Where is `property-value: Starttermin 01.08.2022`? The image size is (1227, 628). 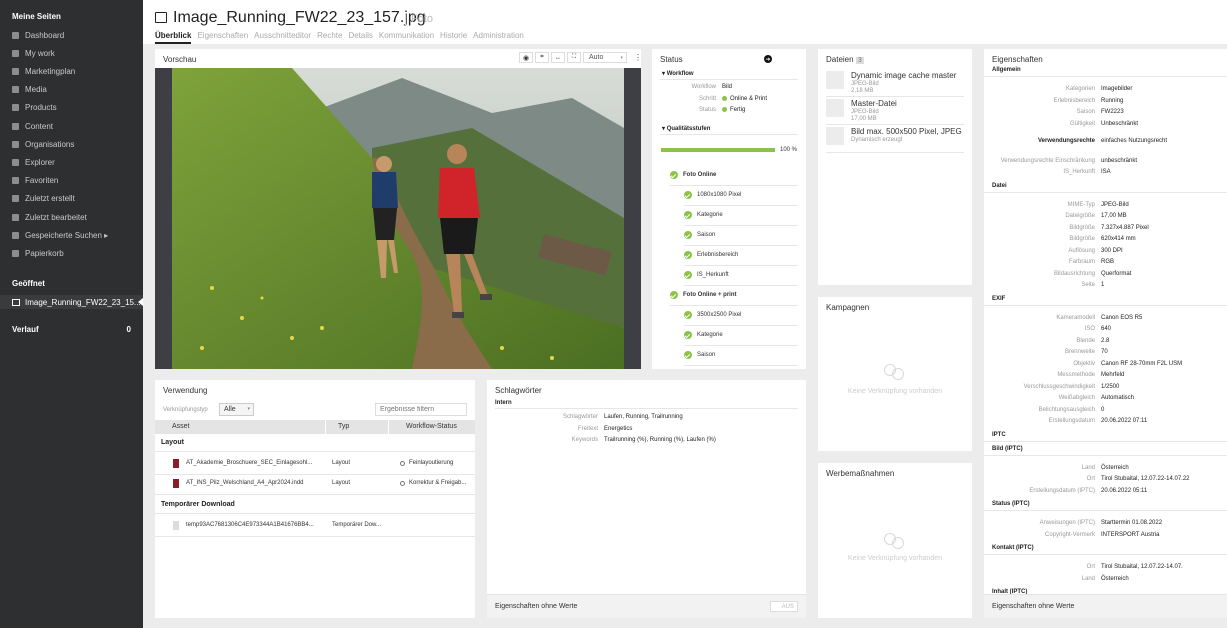
property-value: Starttermin 01.08.2022 is located at coordinates (1132, 523).